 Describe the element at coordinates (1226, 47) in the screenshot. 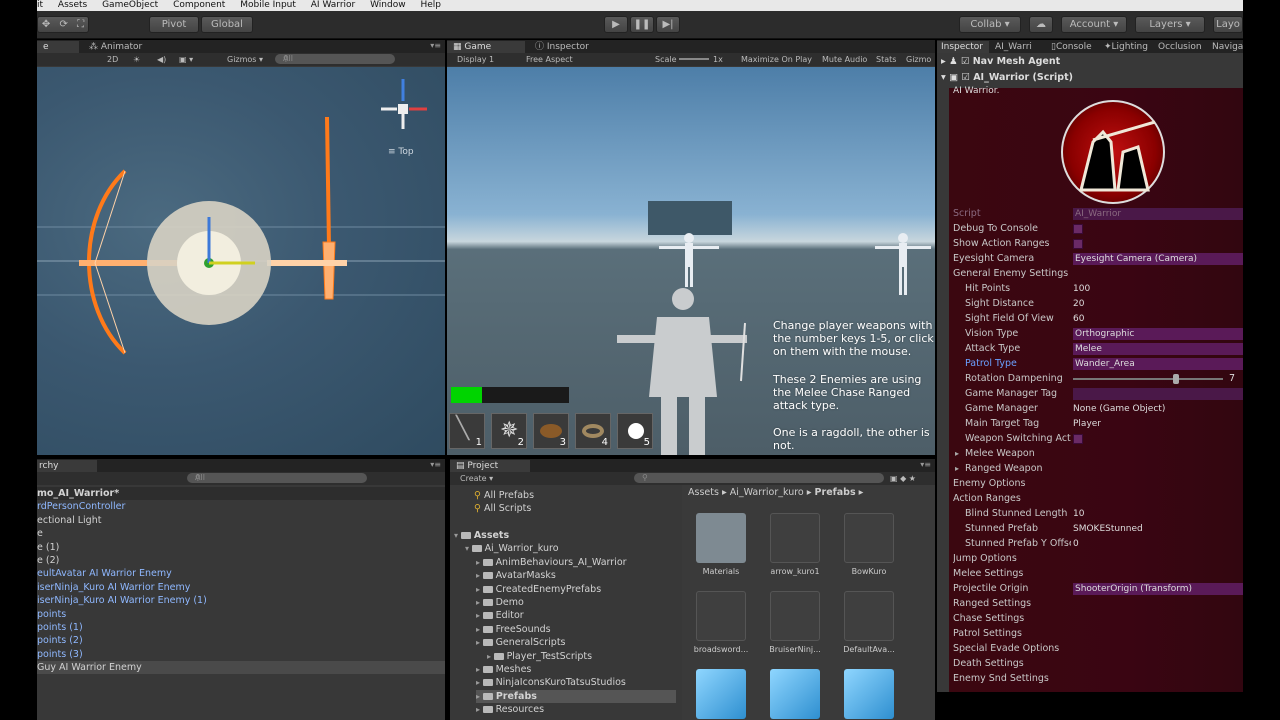

I see `tab-navigation: Naviga` at that location.